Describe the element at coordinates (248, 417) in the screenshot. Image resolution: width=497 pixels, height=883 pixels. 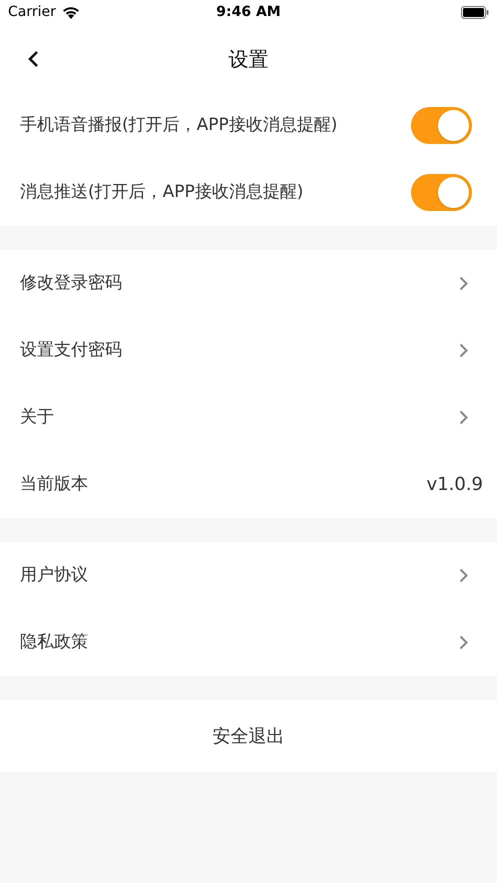
I see `settings-row: 关于` at that location.